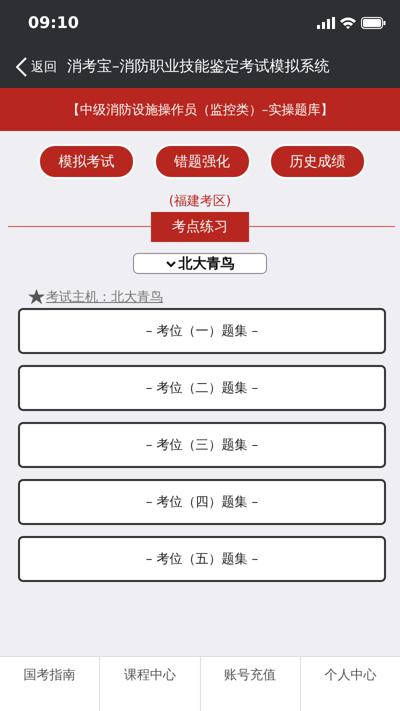  Describe the element at coordinates (317, 161) in the screenshot. I see `action-button: 历史成绩` at that location.